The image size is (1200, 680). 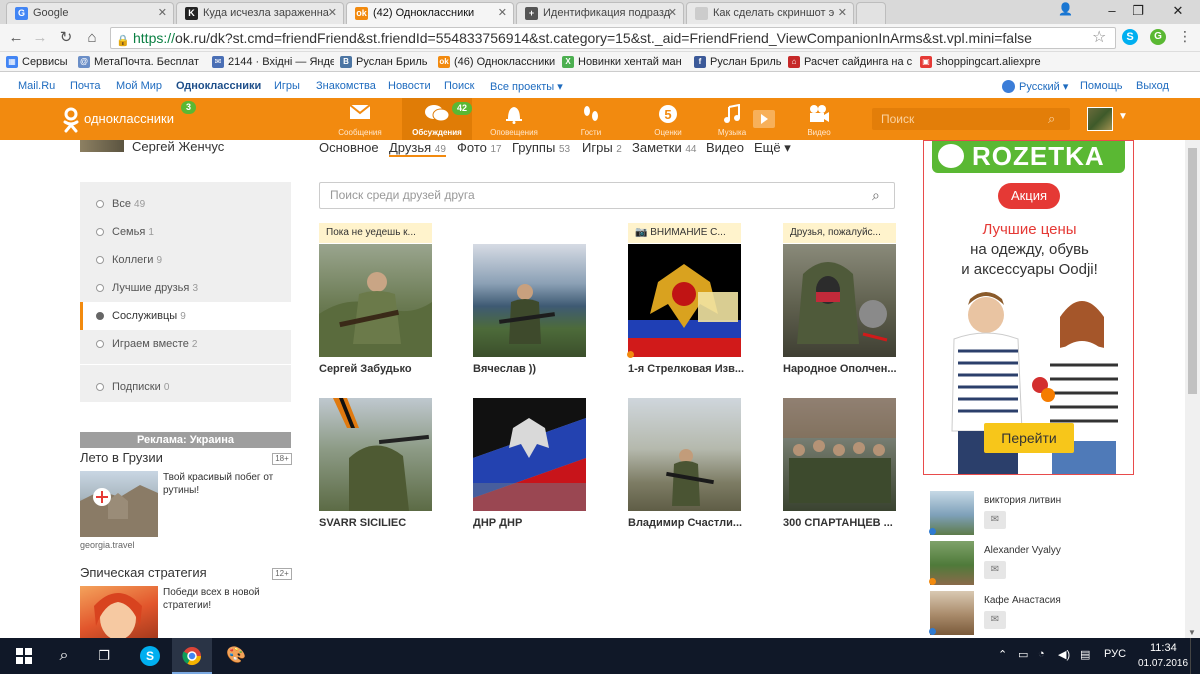 I want to click on tab-notes: Заметки 44, so click(x=664, y=147).